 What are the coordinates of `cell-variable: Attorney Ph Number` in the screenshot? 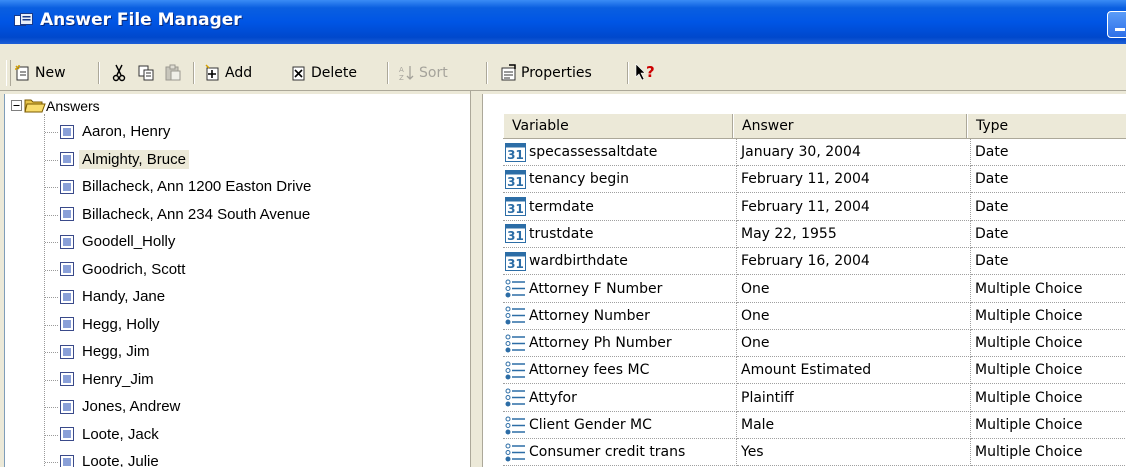 It's located at (620, 344).